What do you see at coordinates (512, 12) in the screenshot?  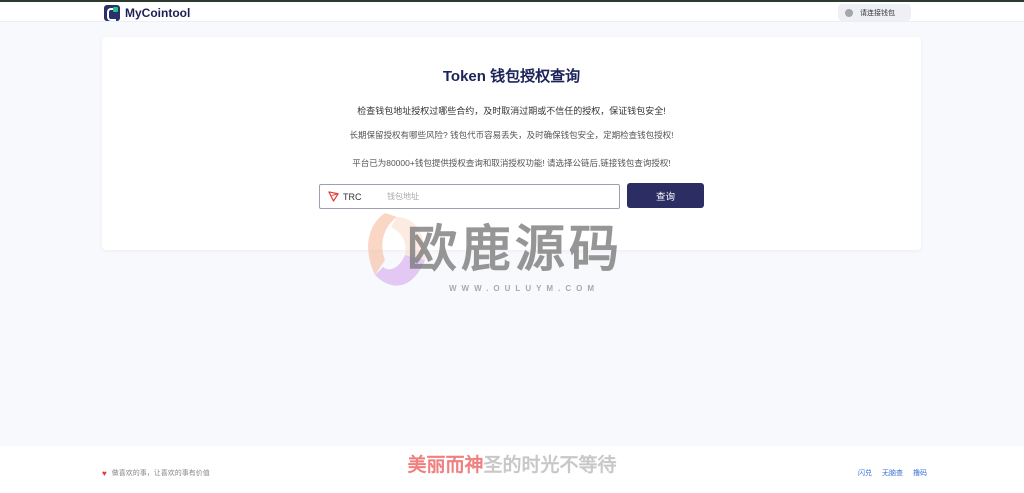 I see `top-header: MyCointool 请连接钱包` at bounding box center [512, 12].